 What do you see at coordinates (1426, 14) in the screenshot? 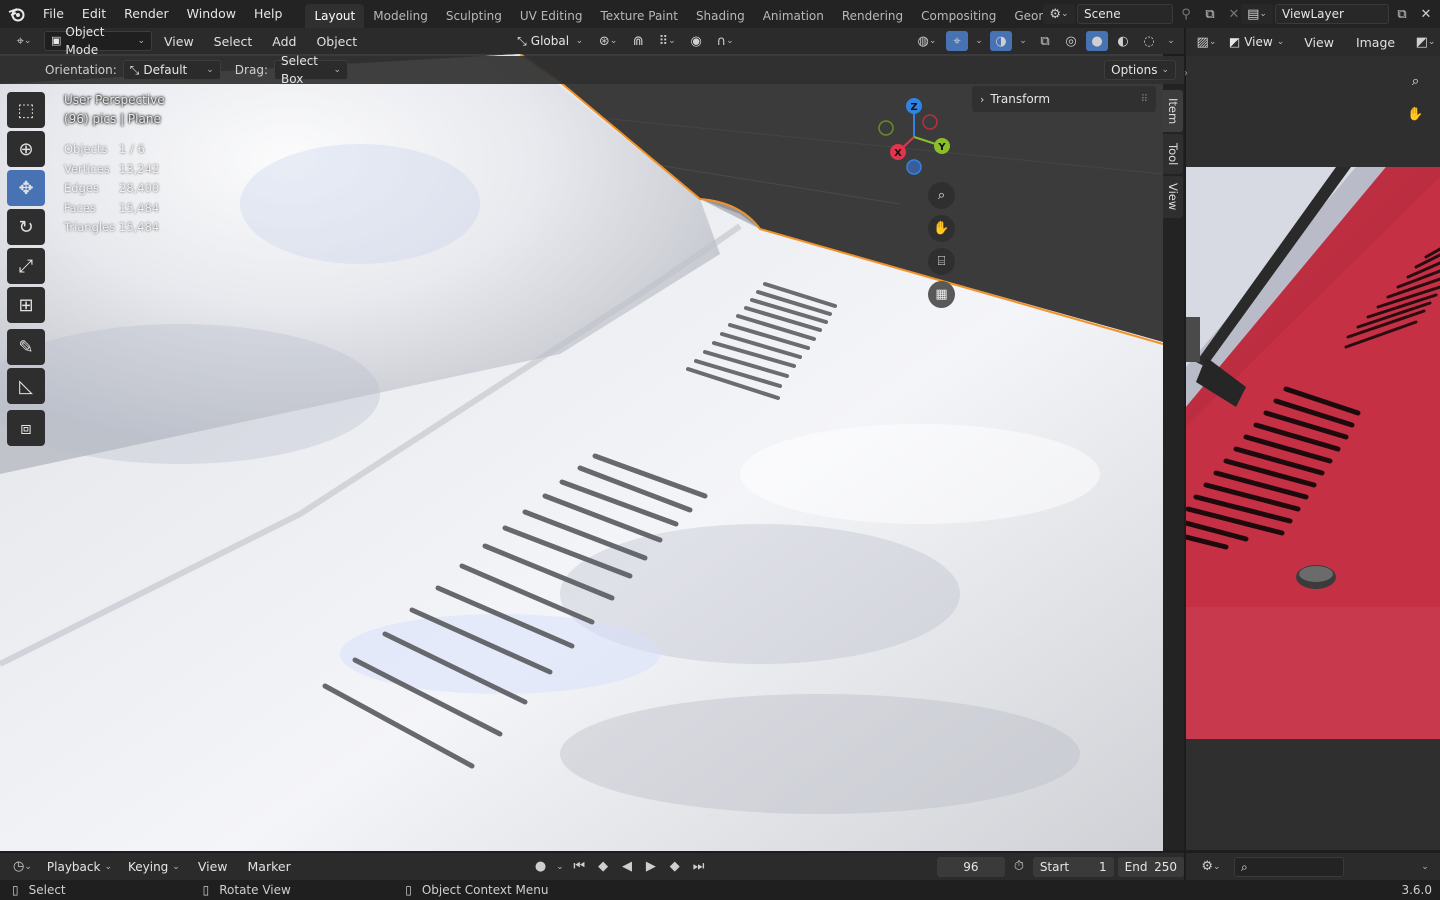
I see `delete-viewlayer-icon: ✕` at bounding box center [1426, 14].